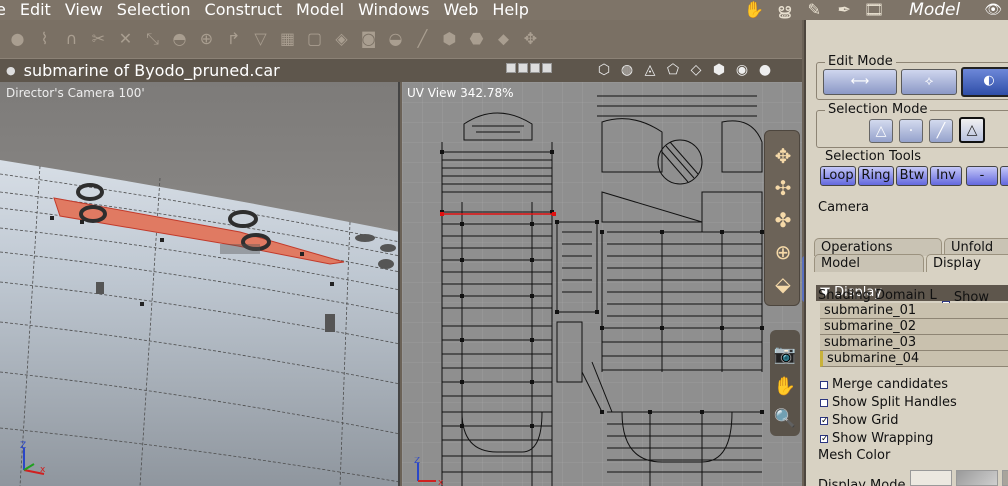  What do you see at coordinates (3, 10) in the screenshot?
I see `menu-file: e` at bounding box center [3, 10].